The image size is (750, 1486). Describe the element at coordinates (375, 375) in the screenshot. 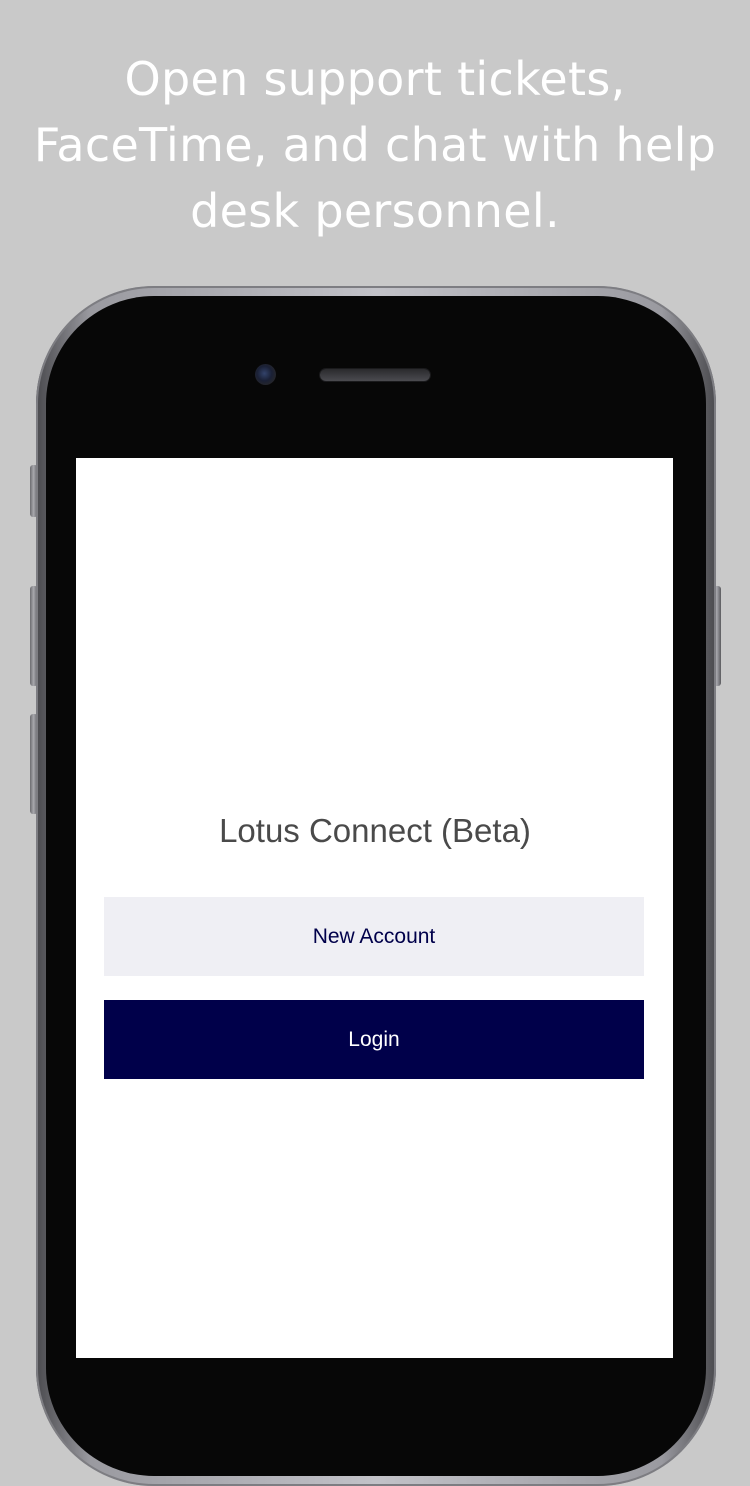

I see `earpiece-speaker-icon` at that location.